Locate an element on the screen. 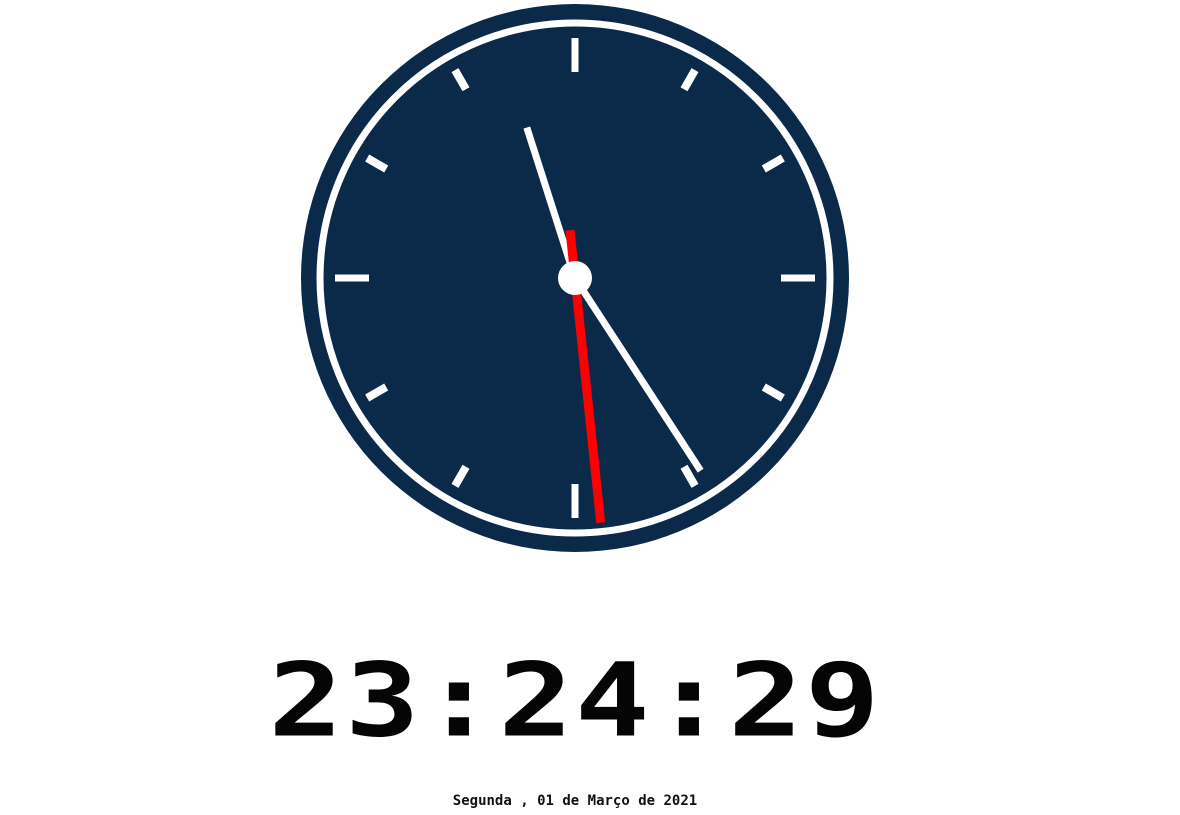 The height and width of the screenshot is (815, 1180). date-text: Segunda , 01 de Março de 2021 is located at coordinates (575, 801).